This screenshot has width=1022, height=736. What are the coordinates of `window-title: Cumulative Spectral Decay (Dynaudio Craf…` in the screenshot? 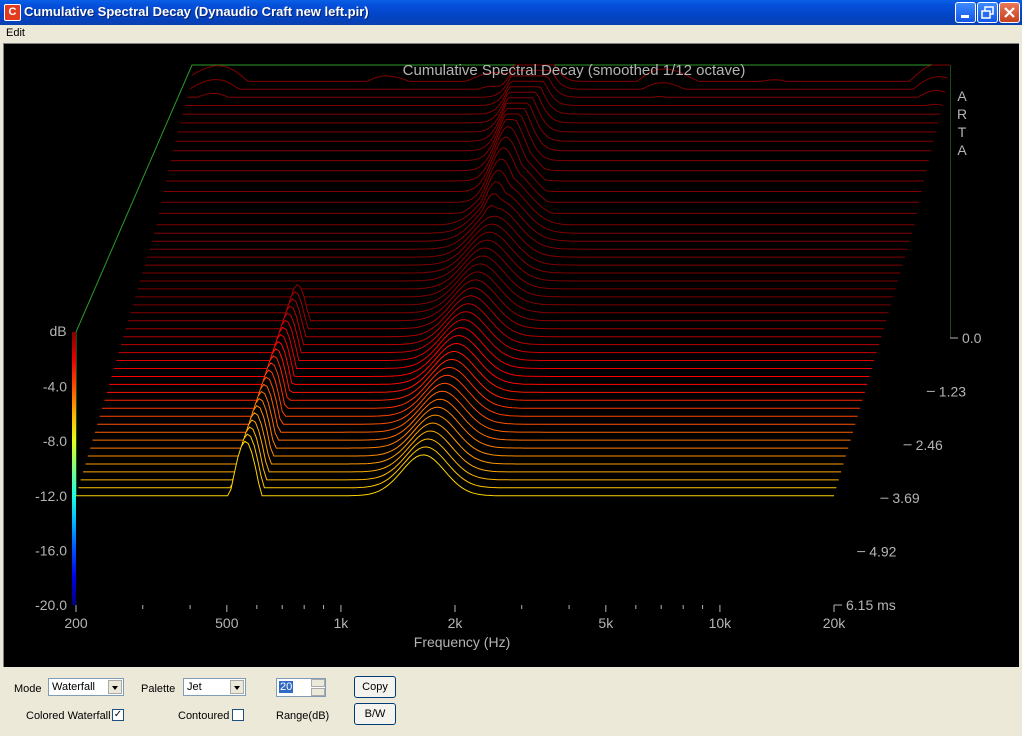 It's located at (196, 11).